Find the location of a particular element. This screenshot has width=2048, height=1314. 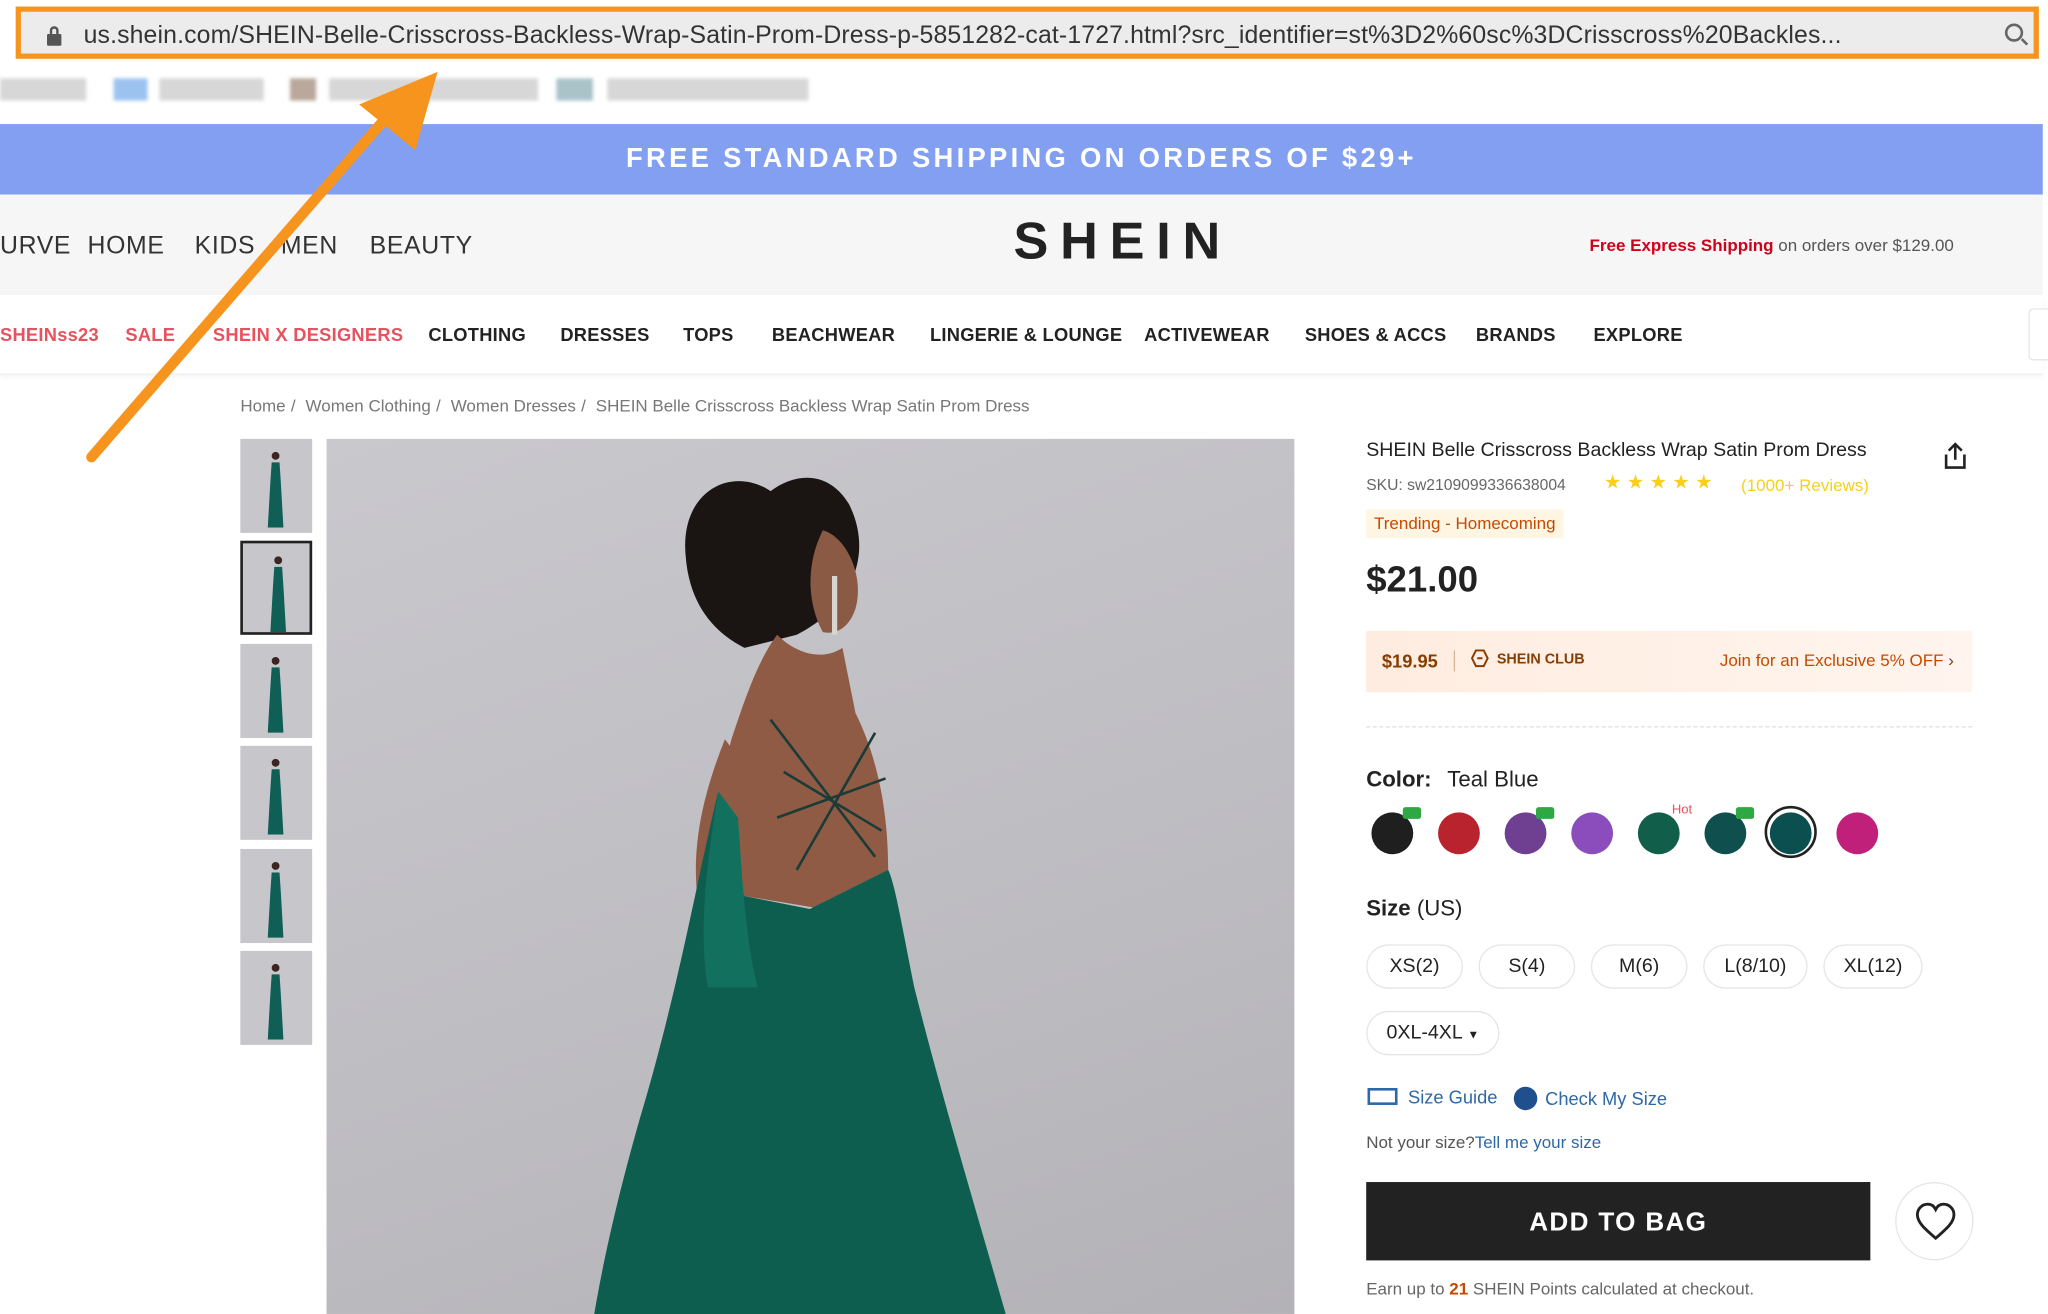

club-separator is located at coordinates (1454, 661).